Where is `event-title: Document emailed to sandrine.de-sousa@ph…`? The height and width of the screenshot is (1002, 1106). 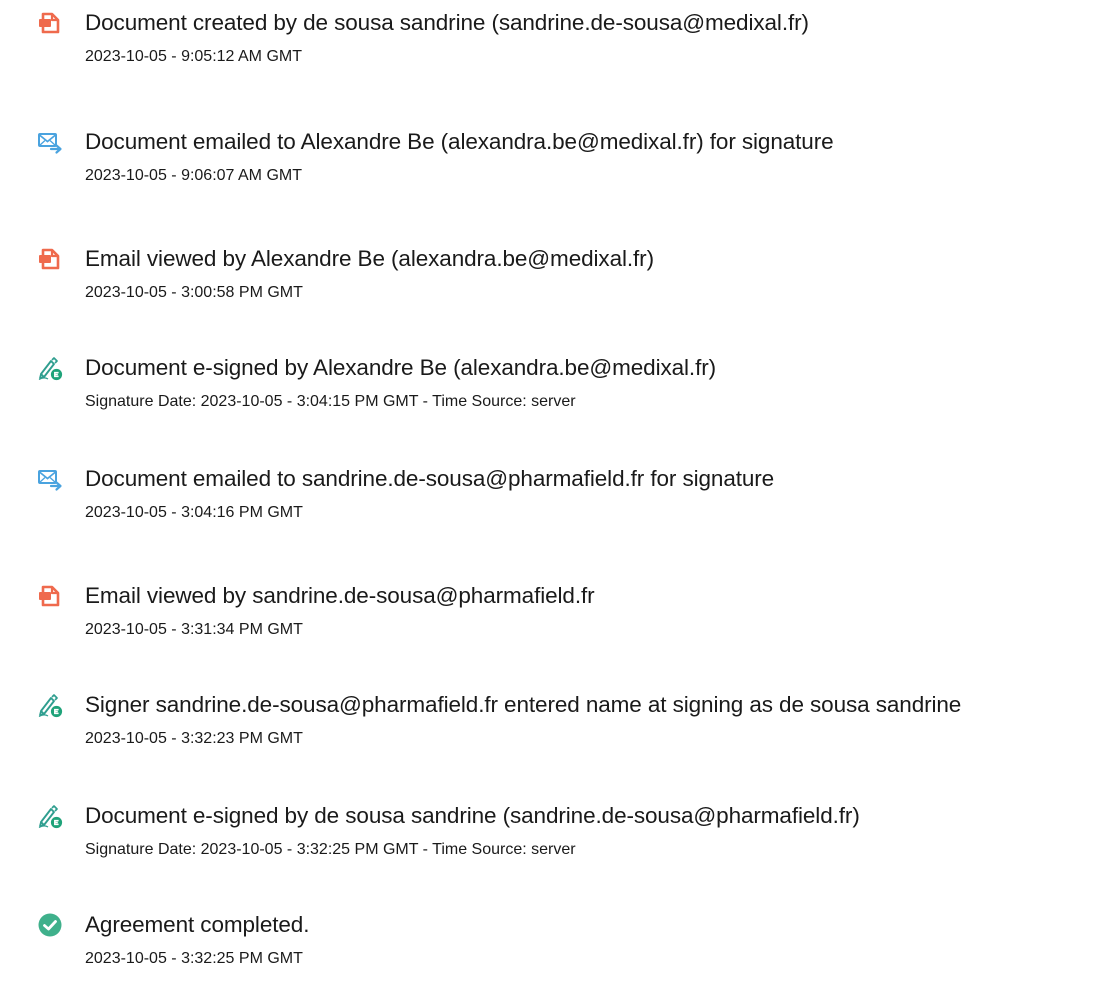
event-title: Document emailed to sandrine.de-sousa@ph… is located at coordinates (430, 478).